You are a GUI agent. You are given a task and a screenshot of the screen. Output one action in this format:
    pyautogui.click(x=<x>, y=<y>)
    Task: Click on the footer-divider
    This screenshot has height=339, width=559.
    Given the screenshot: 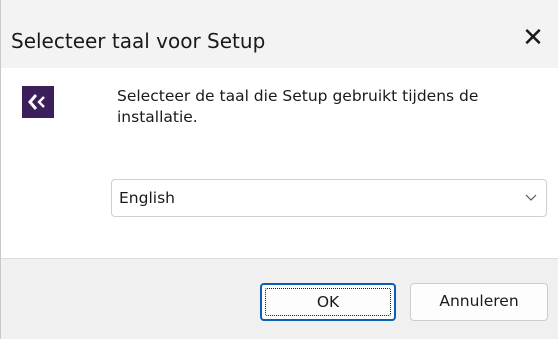 What is the action you would take?
    pyautogui.click(x=279, y=258)
    